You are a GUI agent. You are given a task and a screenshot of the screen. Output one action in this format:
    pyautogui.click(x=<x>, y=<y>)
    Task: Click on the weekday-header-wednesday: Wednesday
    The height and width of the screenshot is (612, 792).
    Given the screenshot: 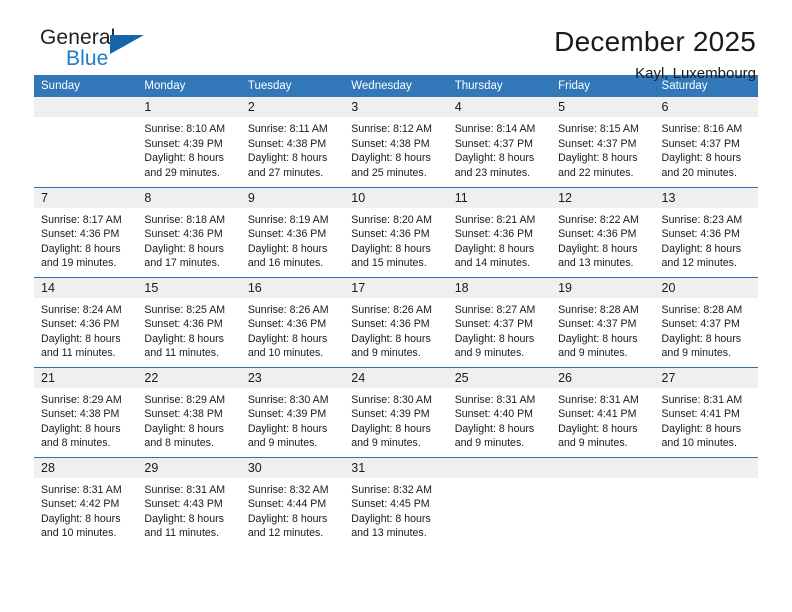 What is the action you would take?
    pyautogui.click(x=396, y=86)
    